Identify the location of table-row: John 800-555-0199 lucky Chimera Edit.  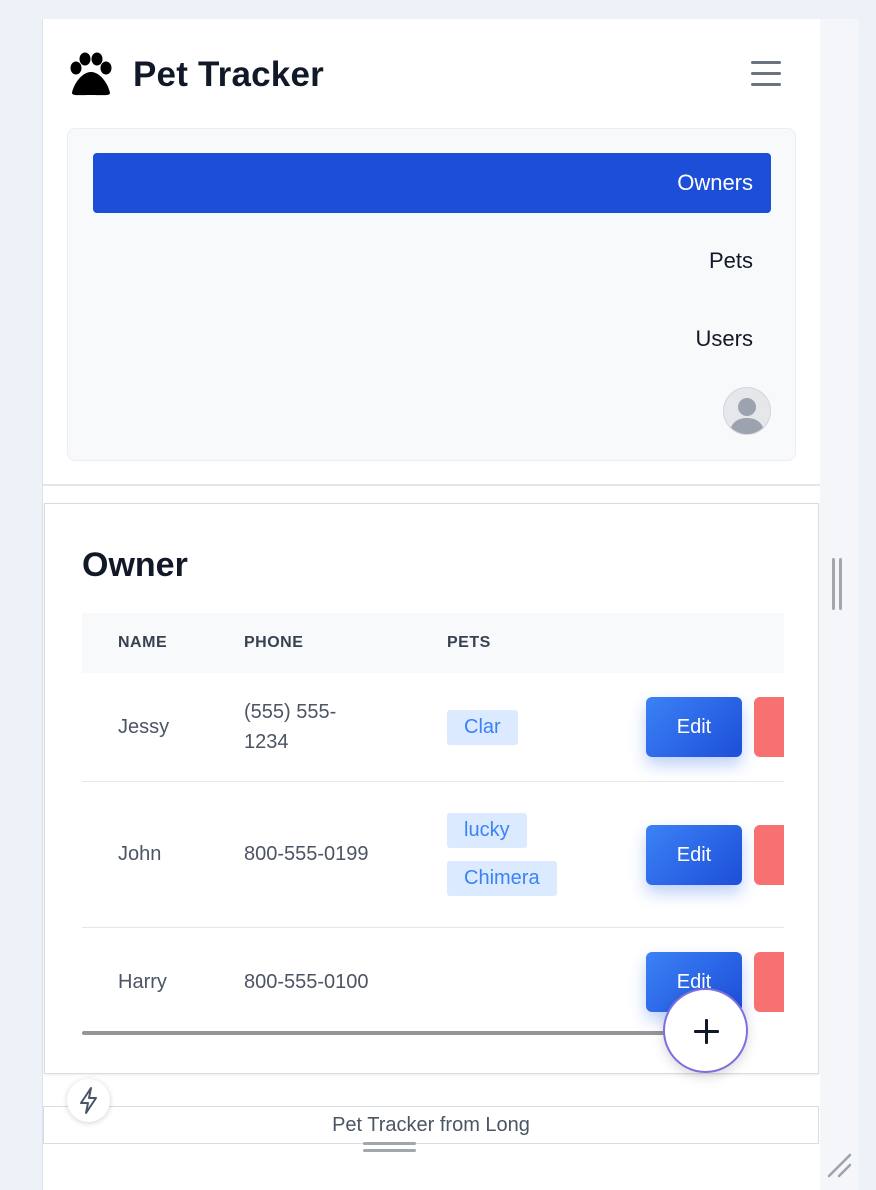
(433, 855).